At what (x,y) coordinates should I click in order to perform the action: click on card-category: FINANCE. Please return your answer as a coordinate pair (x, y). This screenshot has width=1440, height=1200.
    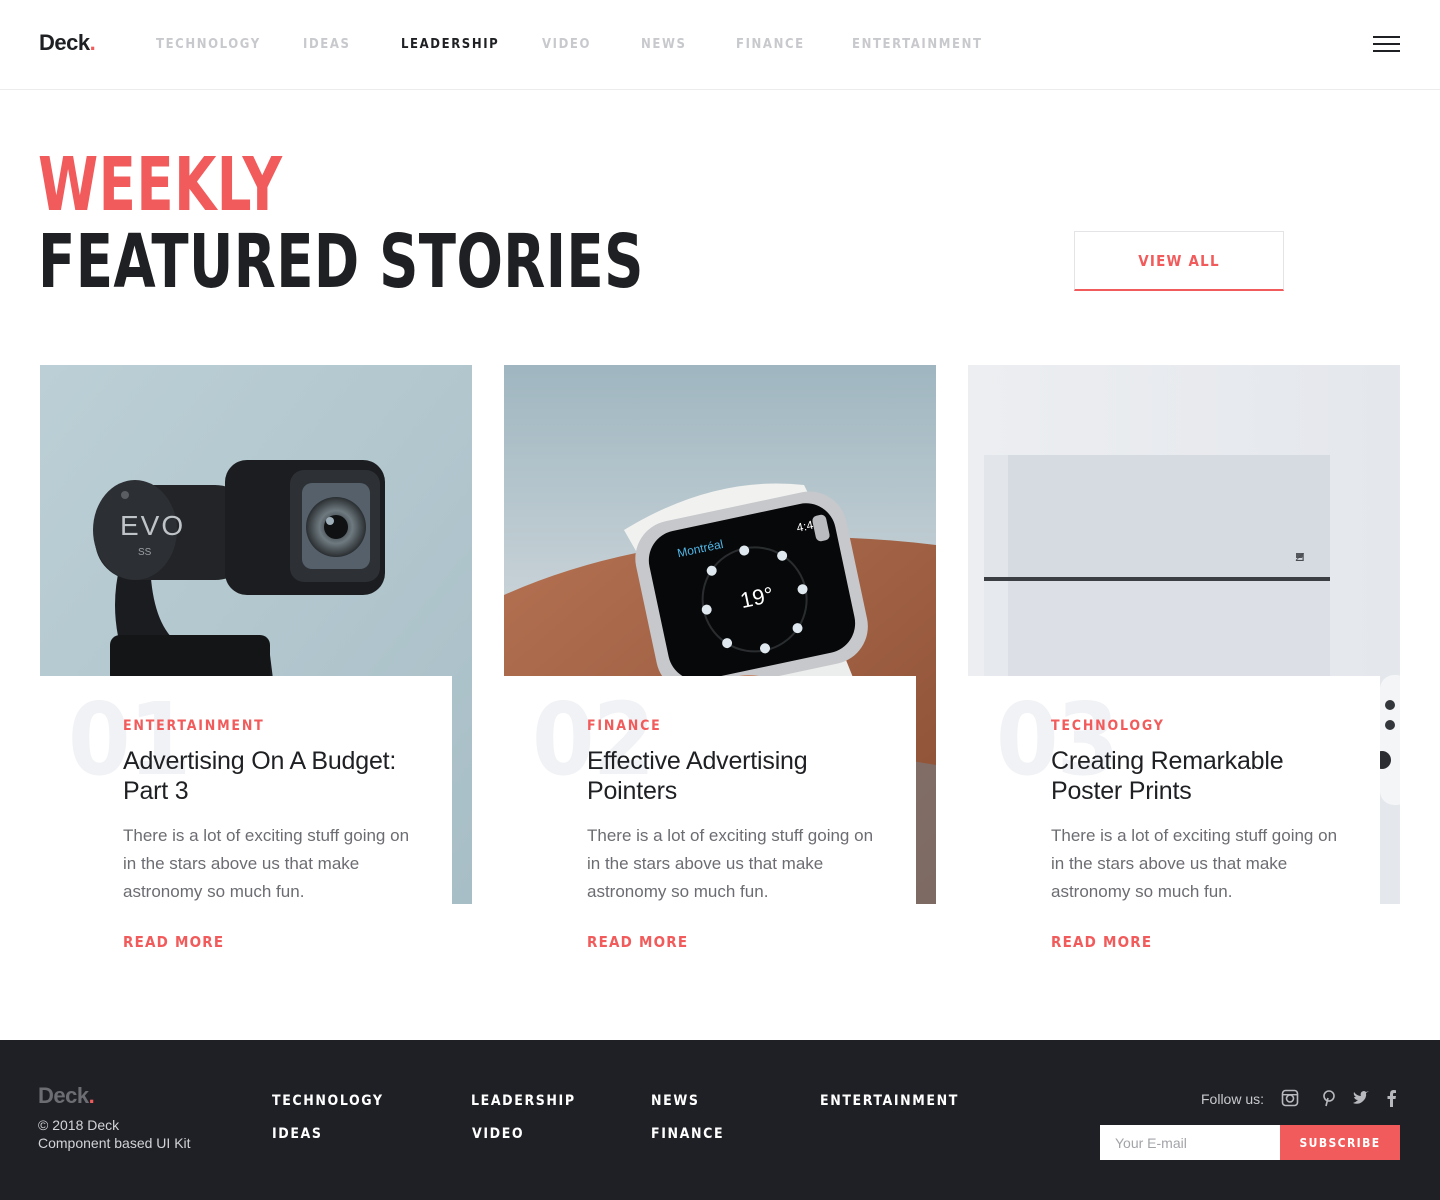
    Looking at the image, I should click on (624, 726).